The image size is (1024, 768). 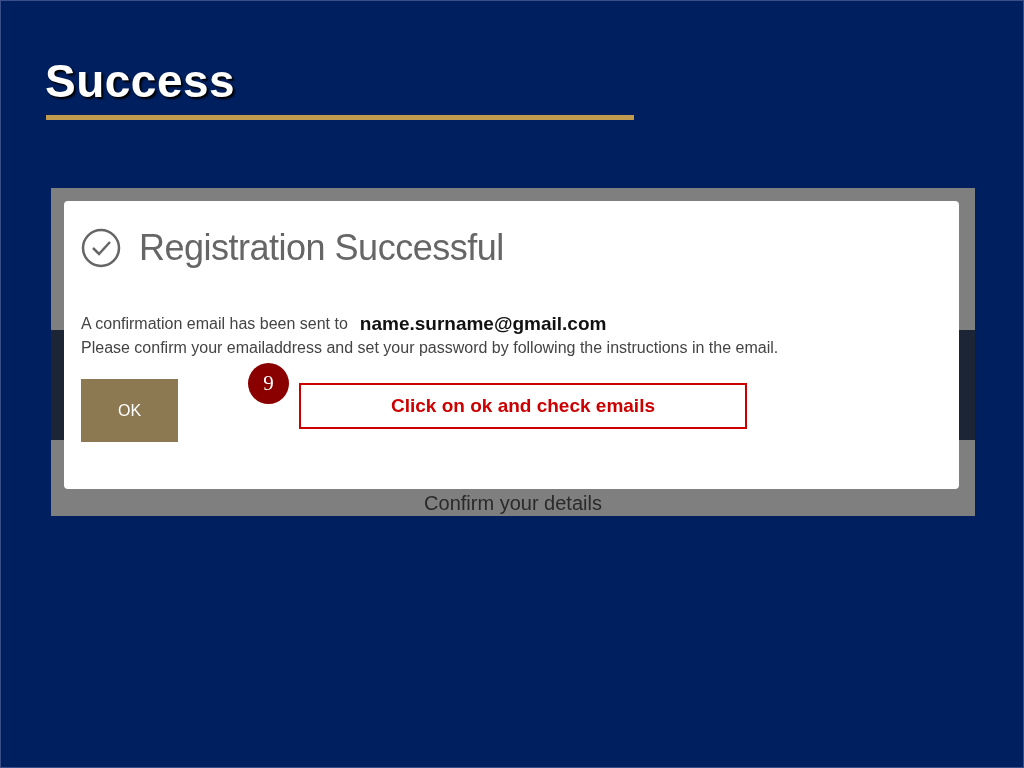 I want to click on step-badge: 9, so click(x=268, y=383).